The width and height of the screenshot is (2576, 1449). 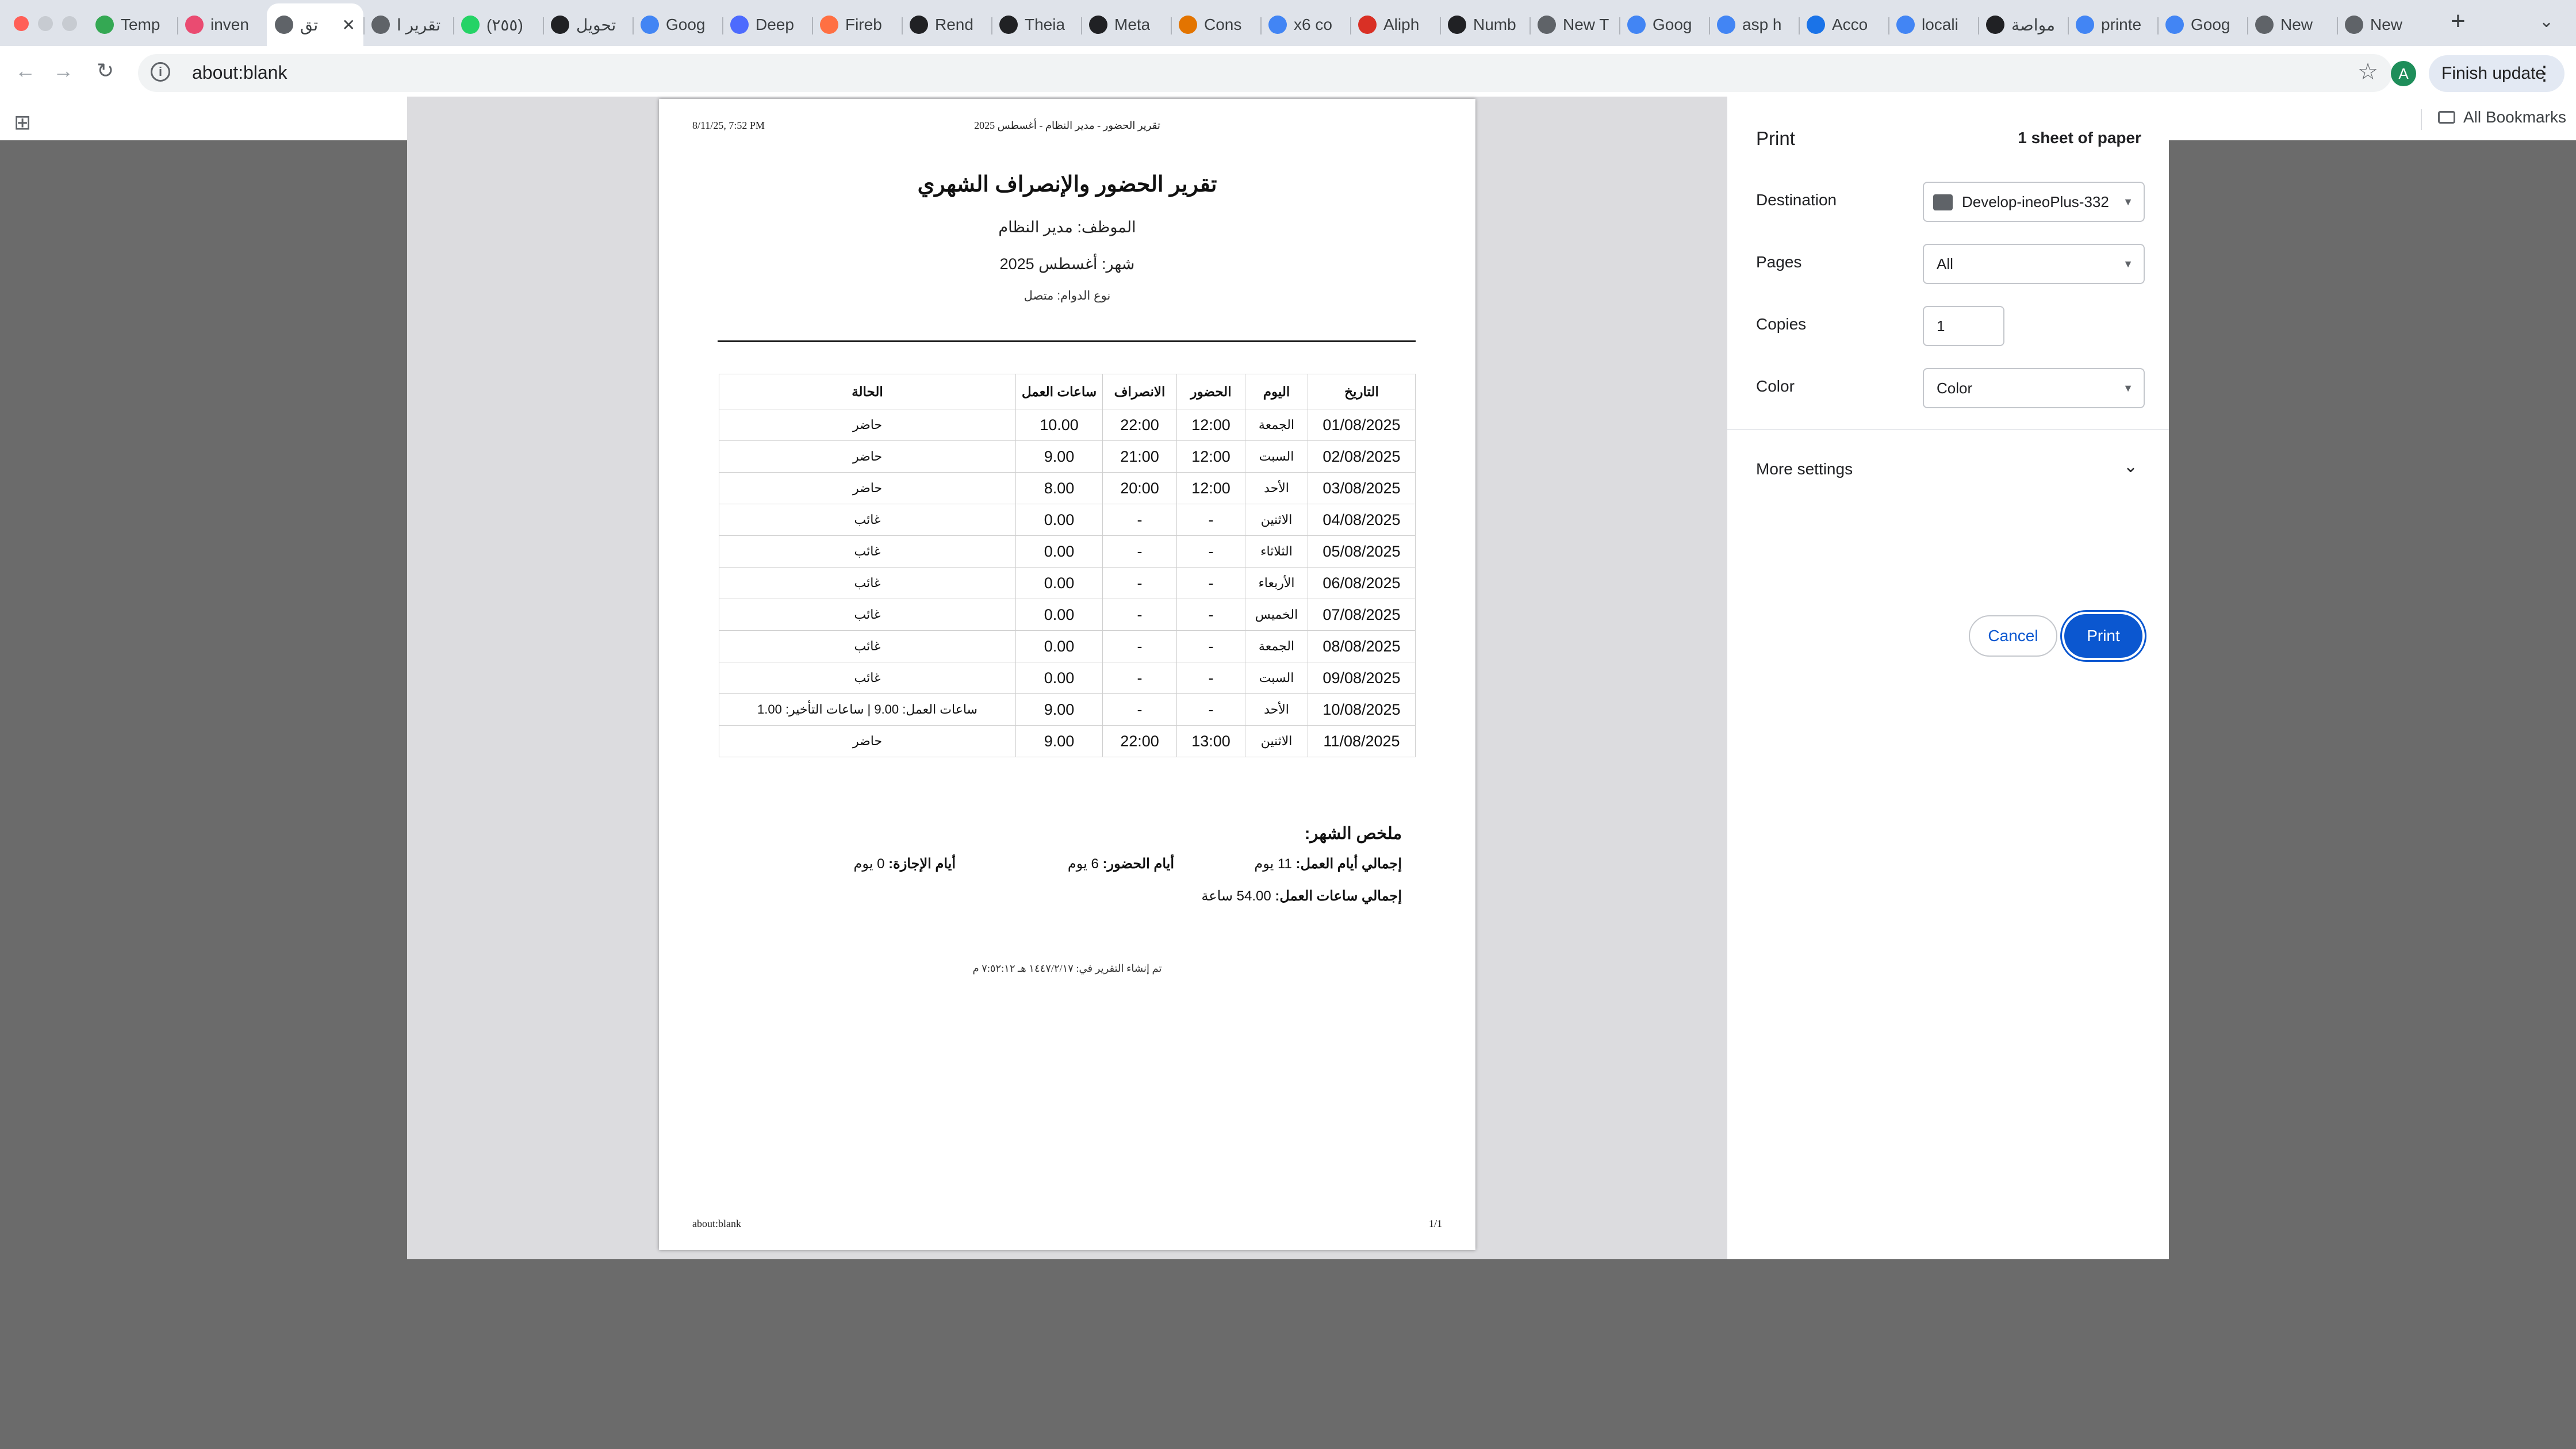 I want to click on browser-tab: inven, so click(x=222, y=24).